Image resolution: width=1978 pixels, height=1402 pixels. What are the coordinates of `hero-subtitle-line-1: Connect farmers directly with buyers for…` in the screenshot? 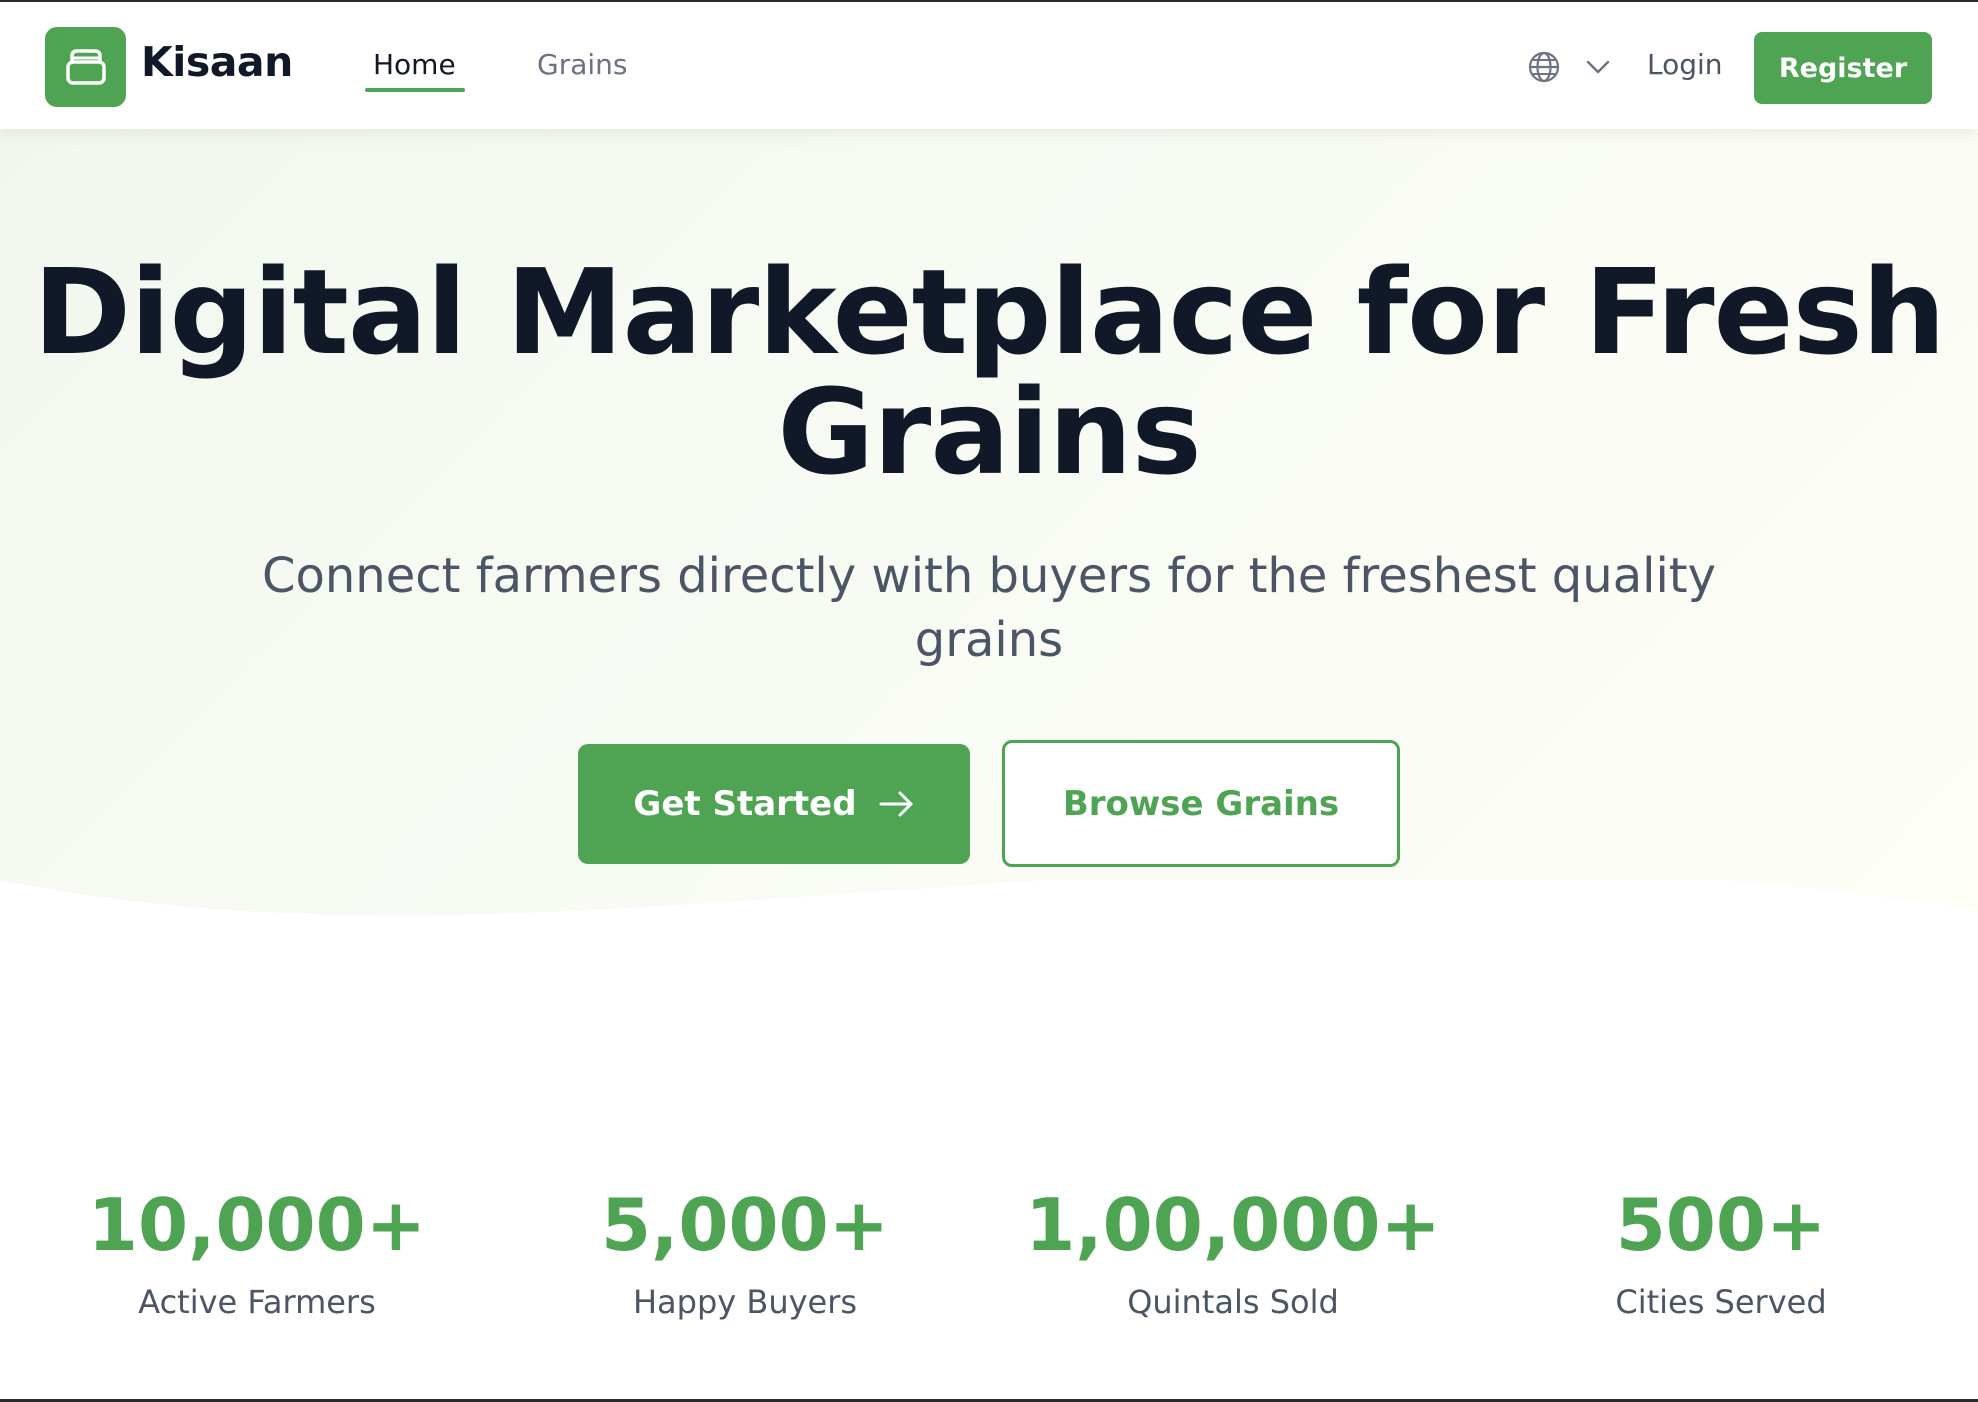 It's located at (988, 576).